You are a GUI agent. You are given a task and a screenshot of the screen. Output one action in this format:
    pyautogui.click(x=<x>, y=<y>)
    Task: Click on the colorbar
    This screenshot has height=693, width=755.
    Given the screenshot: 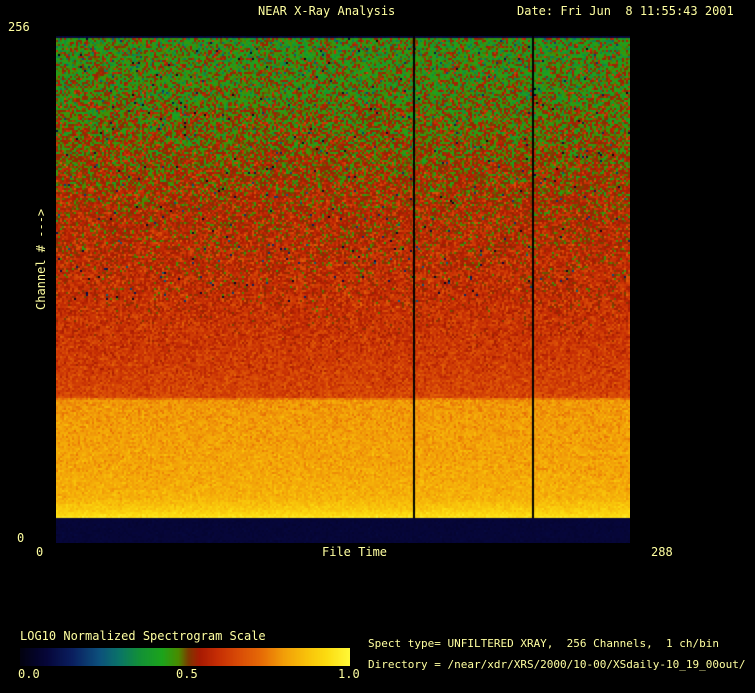 What is the action you would take?
    pyautogui.click(x=185, y=657)
    